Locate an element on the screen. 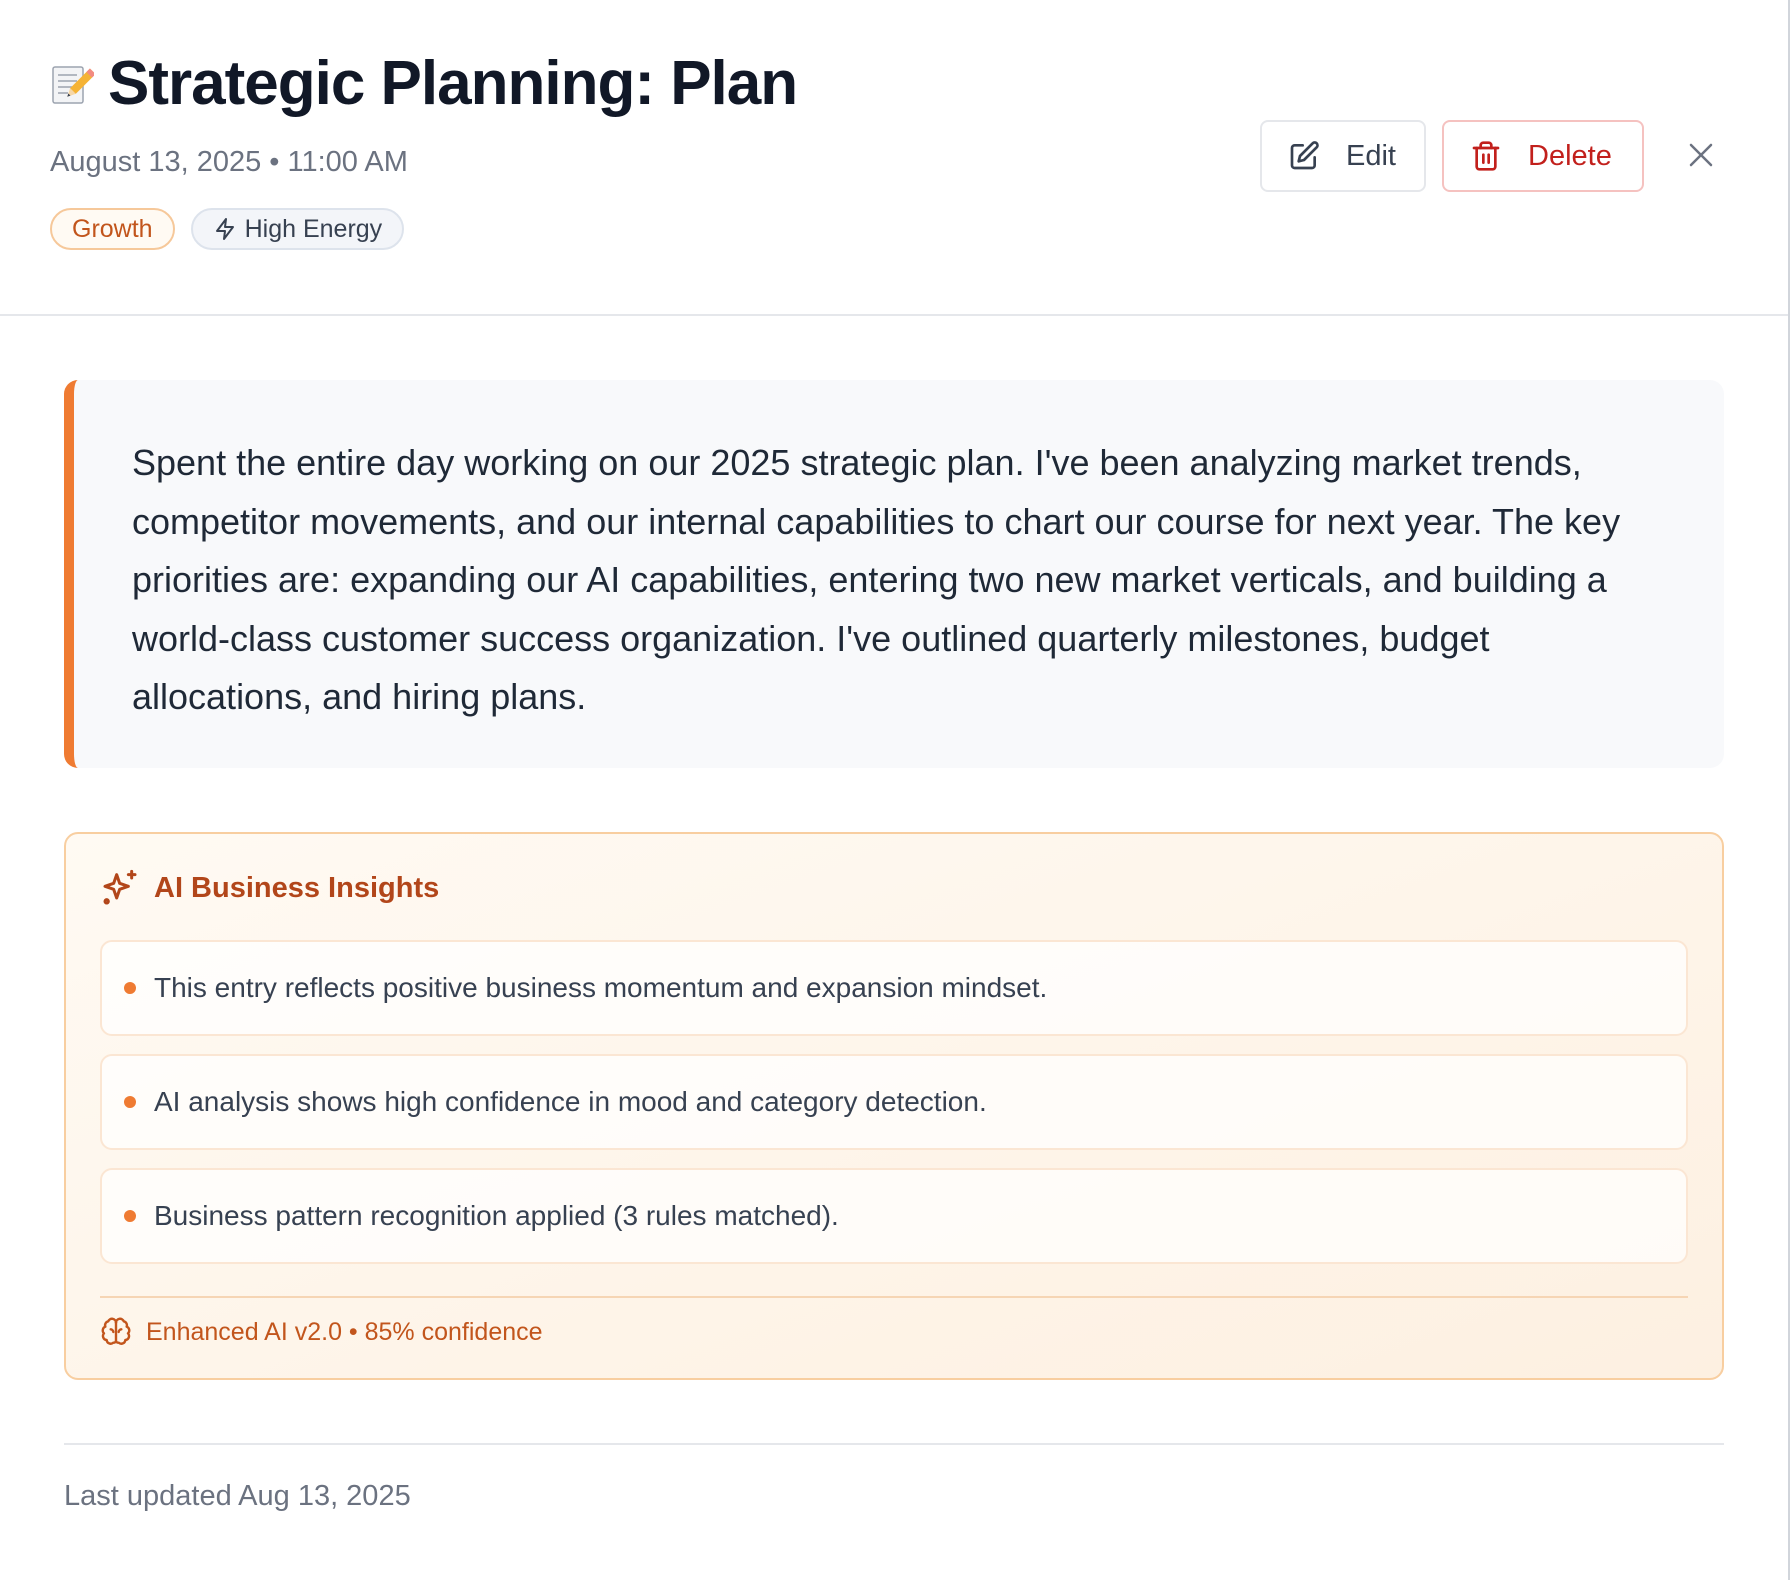 The image size is (1792, 1580). header-actions: Edit Delete is located at coordinates (1452, 156).